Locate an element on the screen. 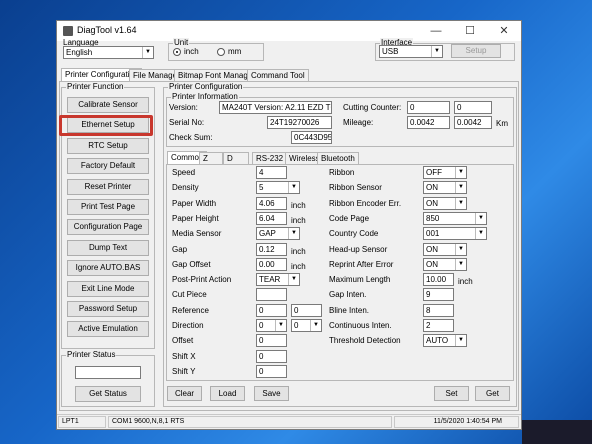 Image resolution: width=592 pixels, height=444 pixels. ribbon-encoder-err-select: ON ▼ is located at coordinates (445, 203).